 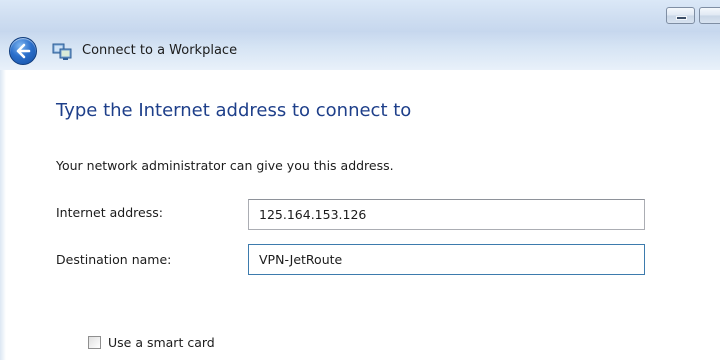 I want to click on minimize-icon, so click(x=681, y=18).